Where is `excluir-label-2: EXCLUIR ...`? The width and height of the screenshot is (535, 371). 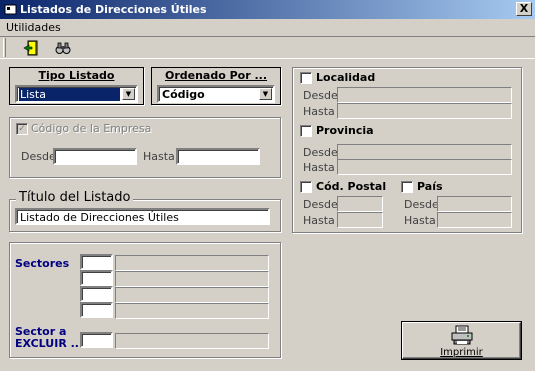 excluir-label-2: EXCLUIR ... is located at coordinates (49, 343).